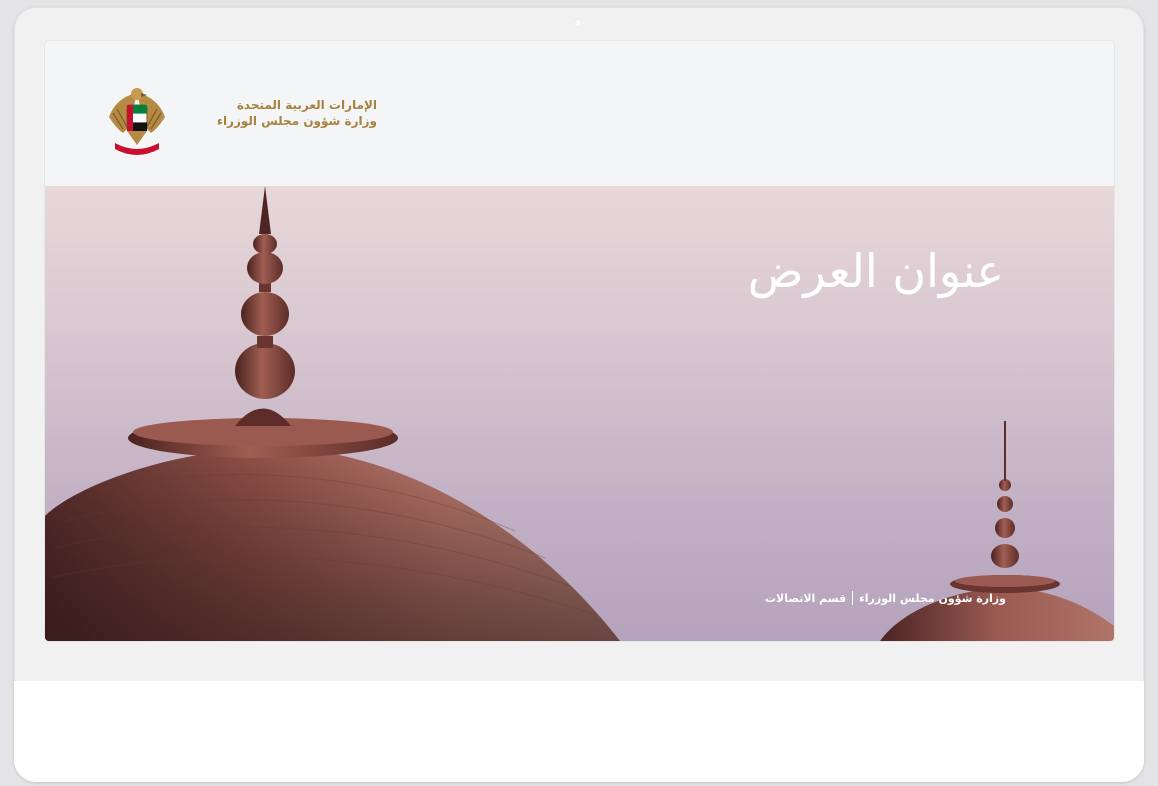 This screenshot has width=1158, height=786. What do you see at coordinates (306, 105) in the screenshot?
I see `org-country-name: الإمارات العربية المتحدة` at bounding box center [306, 105].